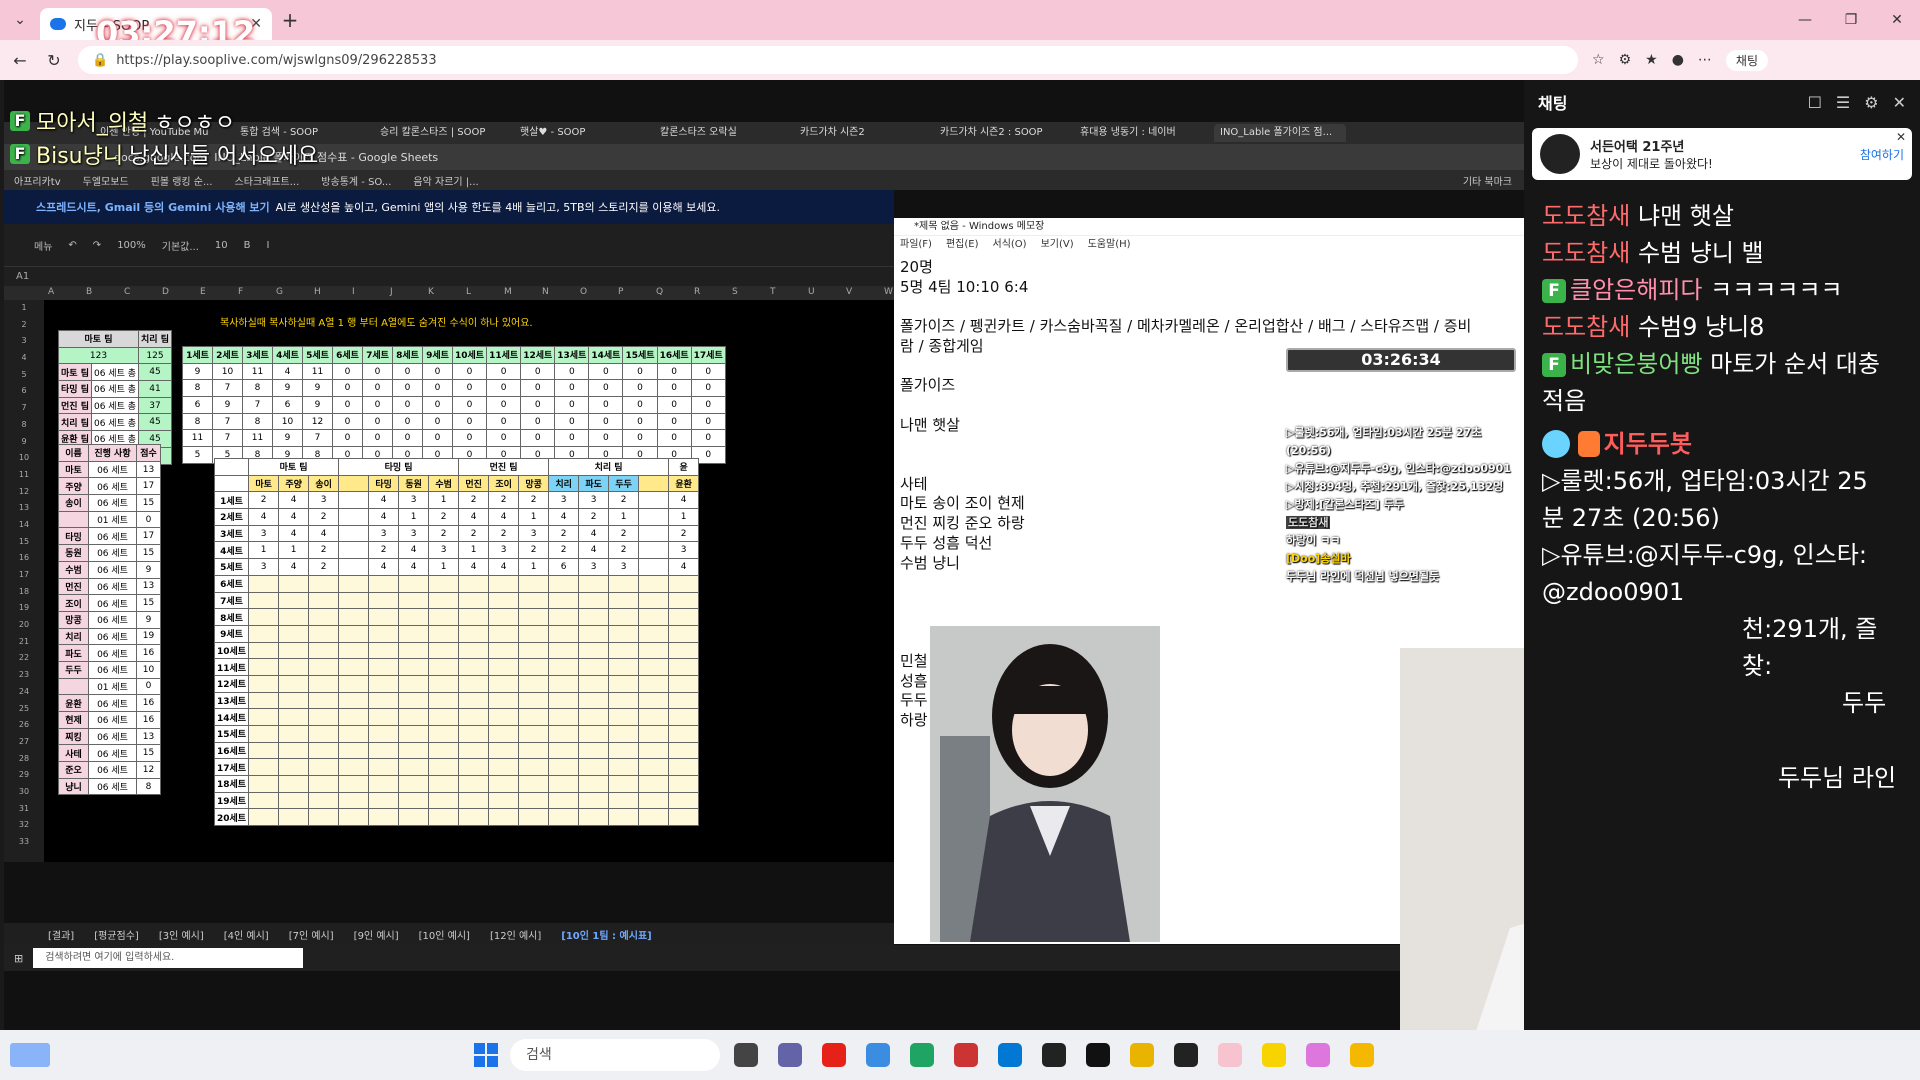 The image size is (1920, 1080). Describe the element at coordinates (1648, 444) in the screenshot. I see `chat-nick: 지두두봇` at that location.